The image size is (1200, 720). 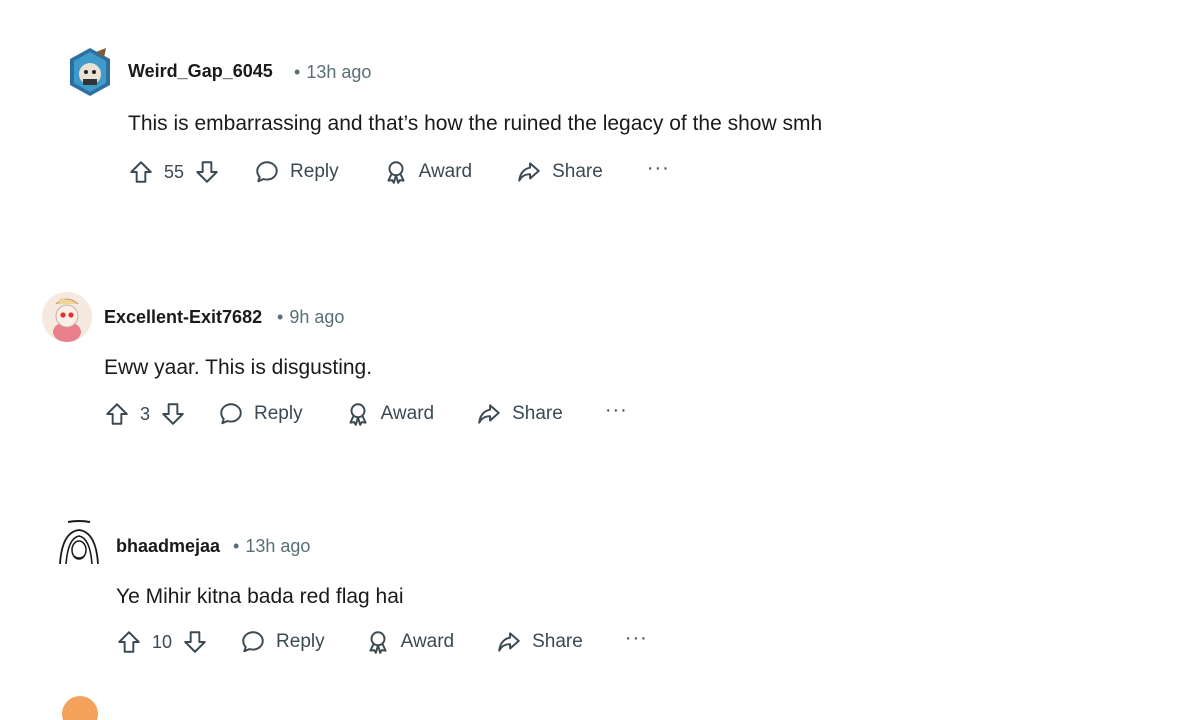 I want to click on vote-count: 55, so click(x=174, y=171).